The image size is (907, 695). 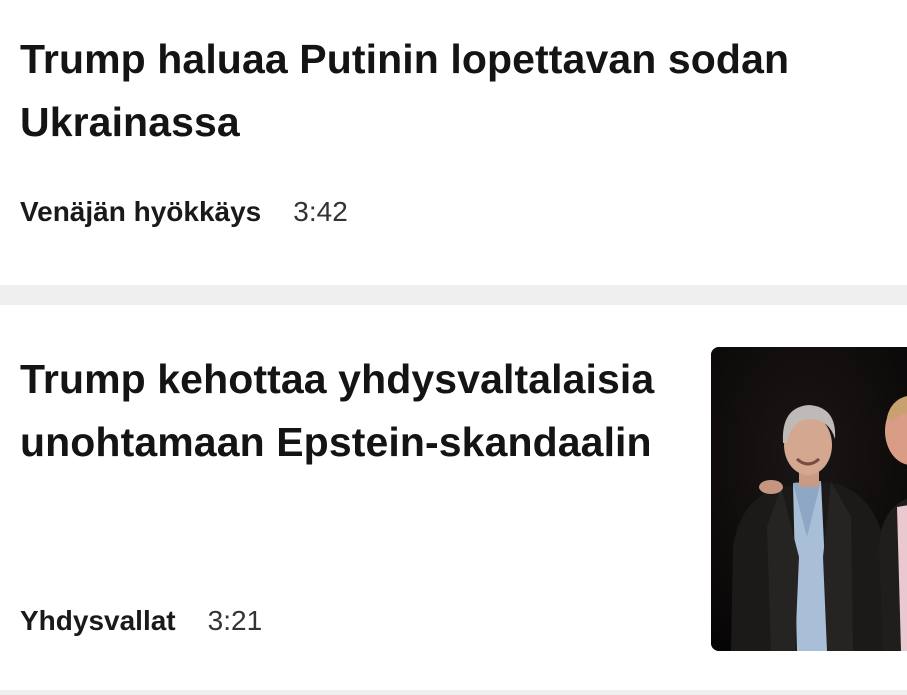 What do you see at coordinates (98, 621) in the screenshot?
I see `article-category: Yhdysvallat` at bounding box center [98, 621].